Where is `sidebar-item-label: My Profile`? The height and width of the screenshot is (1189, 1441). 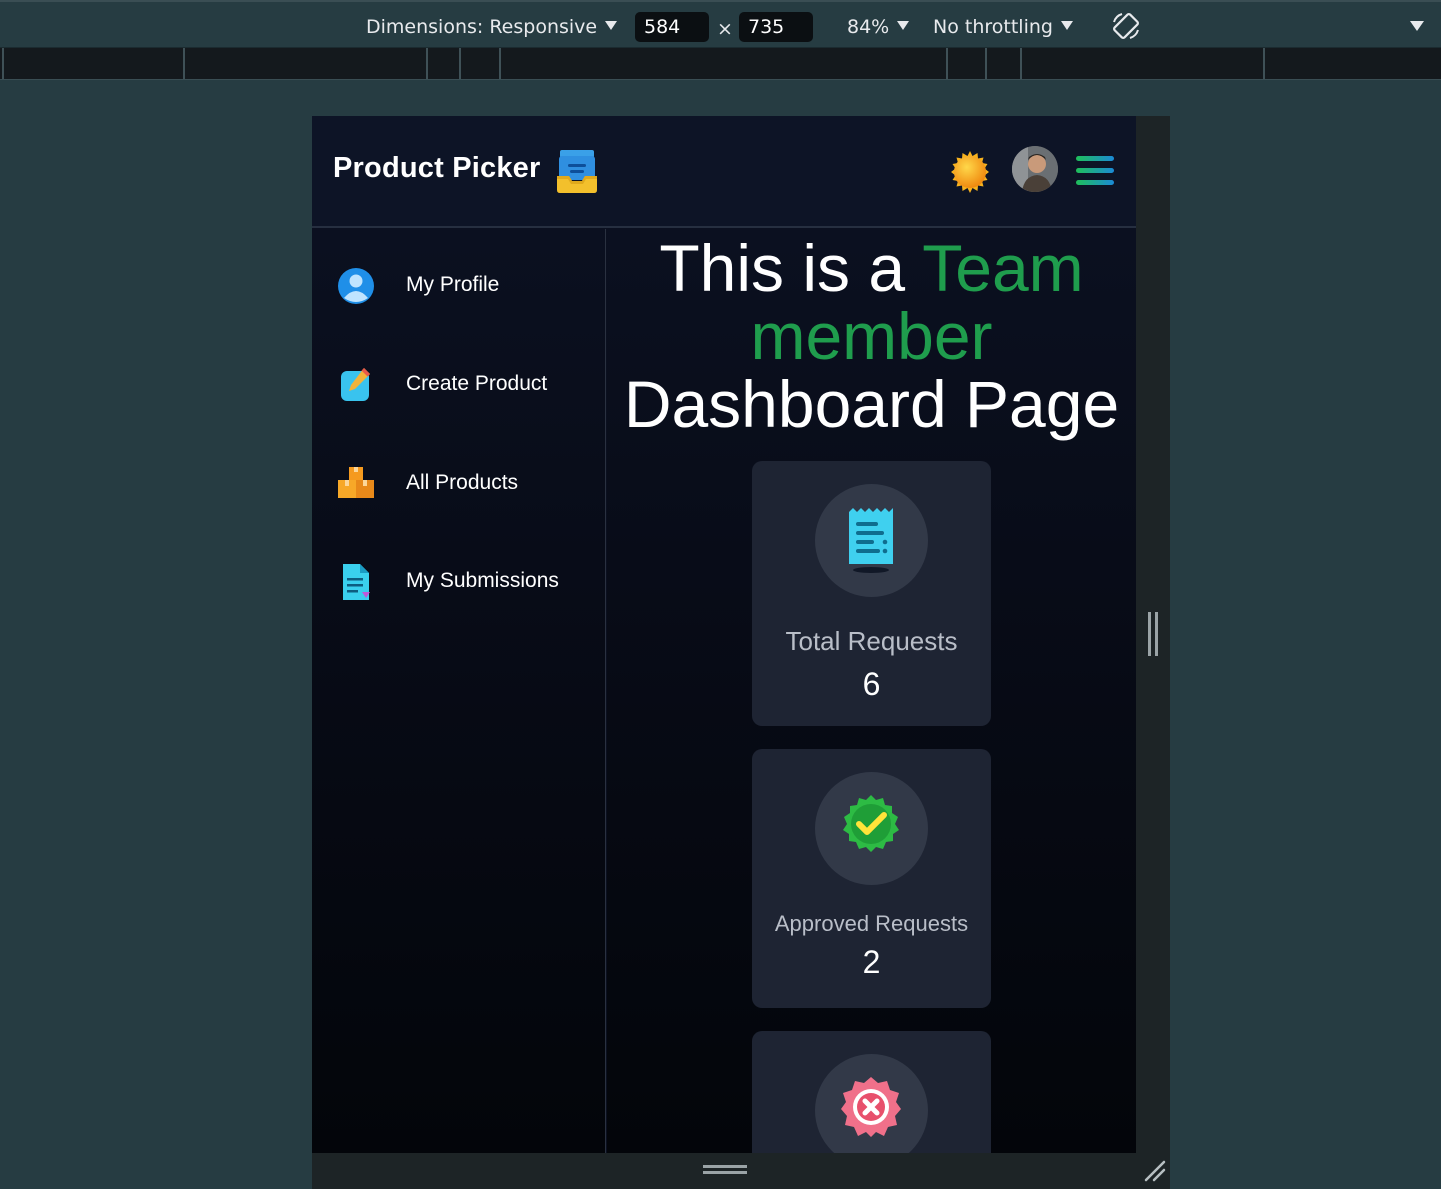 sidebar-item-label: My Profile is located at coordinates (453, 284).